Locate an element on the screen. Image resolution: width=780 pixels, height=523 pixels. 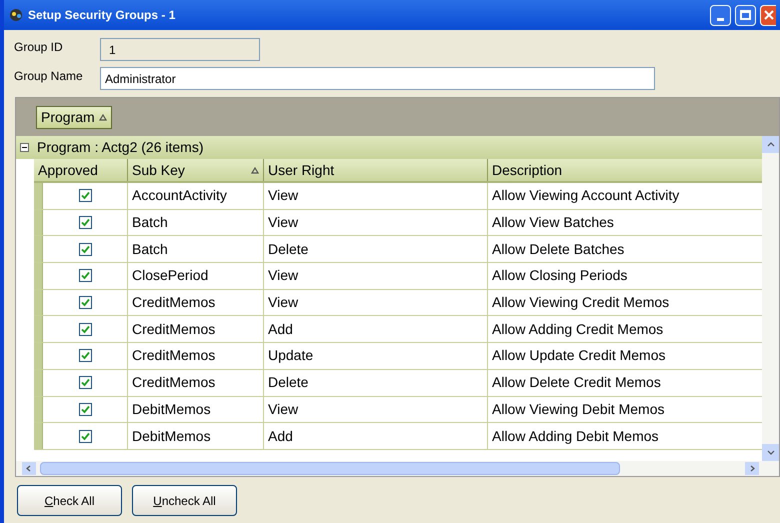
table-cell-text: Allow View Batches is located at coordinates (553, 222).